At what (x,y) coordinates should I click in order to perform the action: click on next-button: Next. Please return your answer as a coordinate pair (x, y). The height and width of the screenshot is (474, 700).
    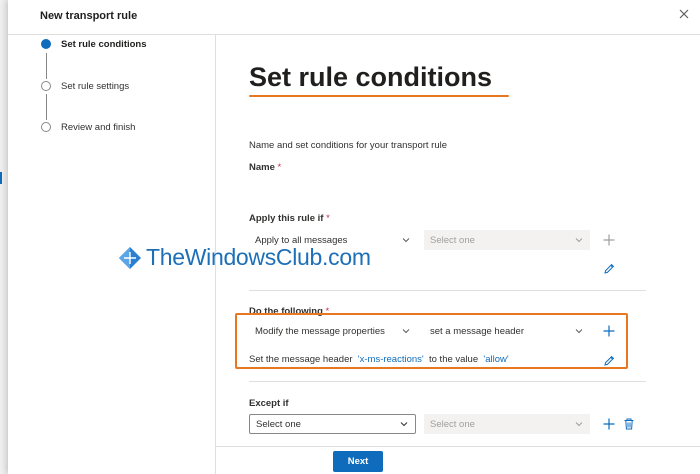
    Looking at the image, I should click on (358, 461).